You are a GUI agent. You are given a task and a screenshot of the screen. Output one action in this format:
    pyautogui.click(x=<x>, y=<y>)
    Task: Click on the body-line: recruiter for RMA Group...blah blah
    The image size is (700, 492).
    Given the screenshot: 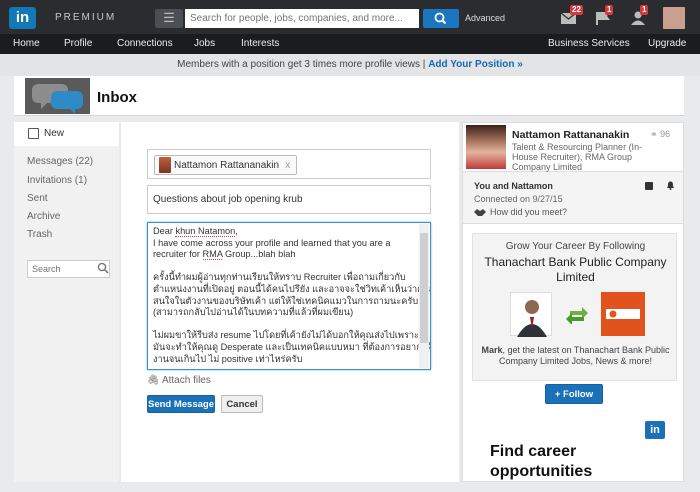 What is the action you would take?
    pyautogui.click(x=224, y=255)
    